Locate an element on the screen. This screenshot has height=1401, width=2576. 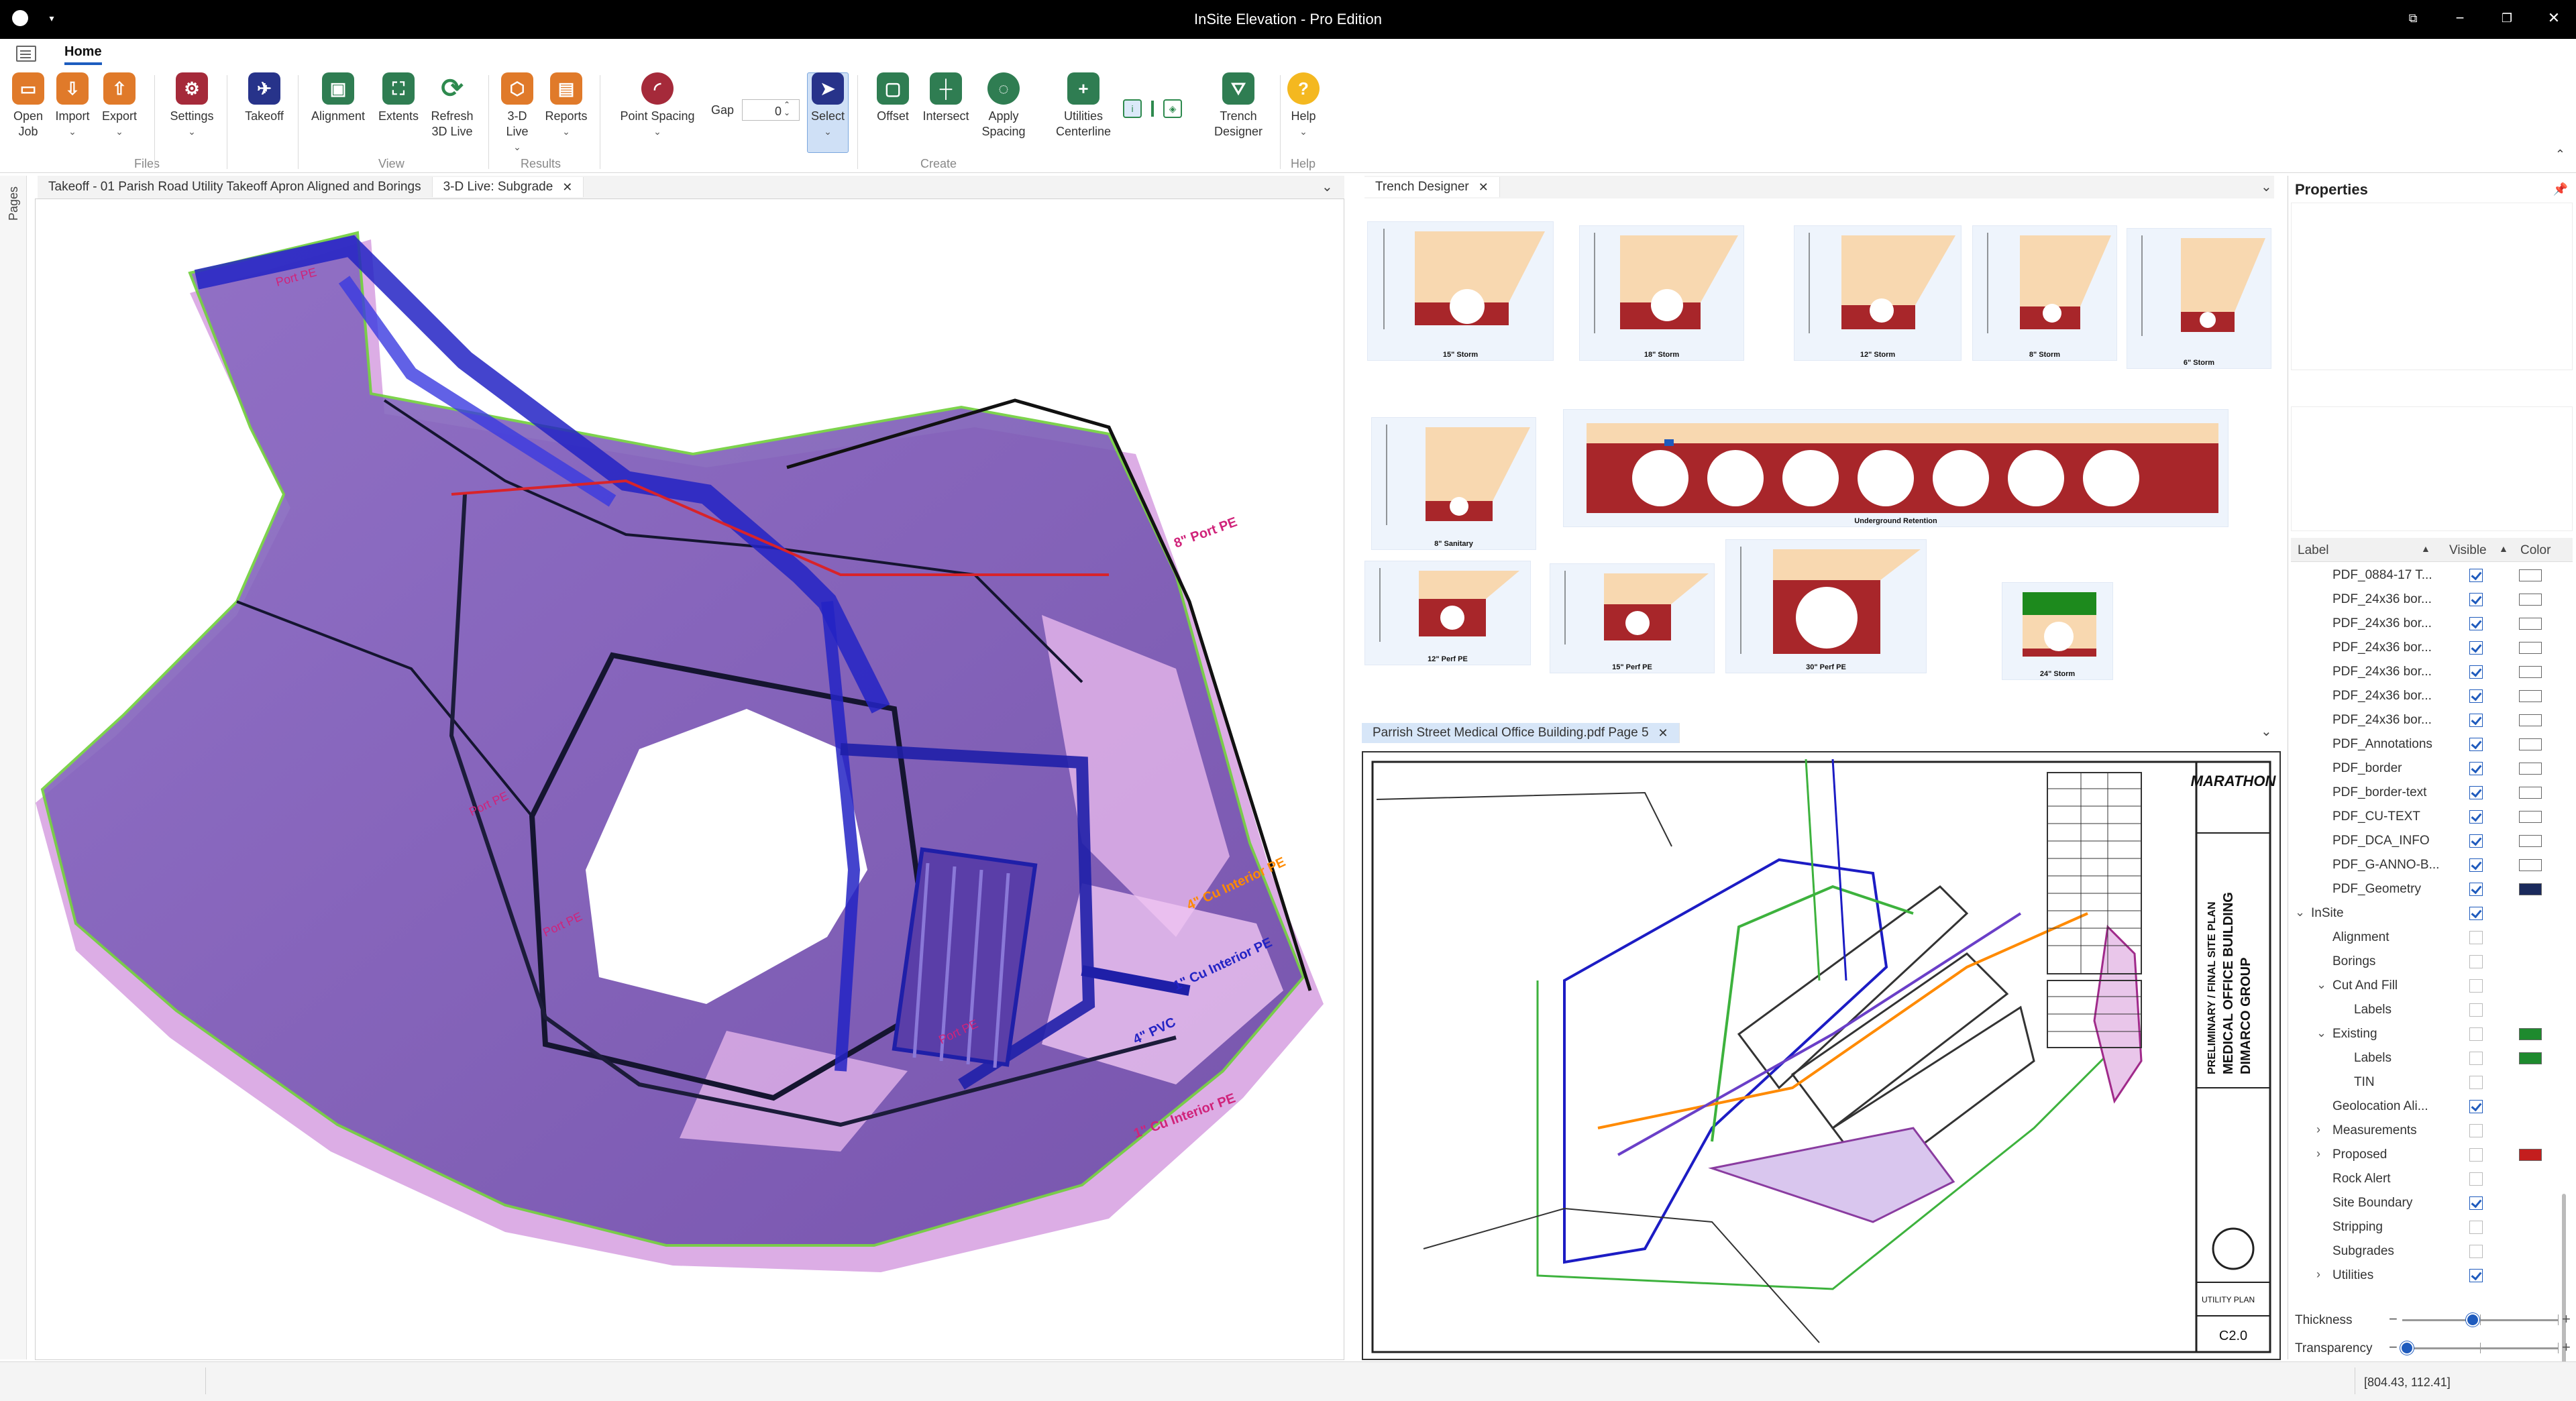
transparency-slider: Transparency − + is located at coordinates (2434, 1348).